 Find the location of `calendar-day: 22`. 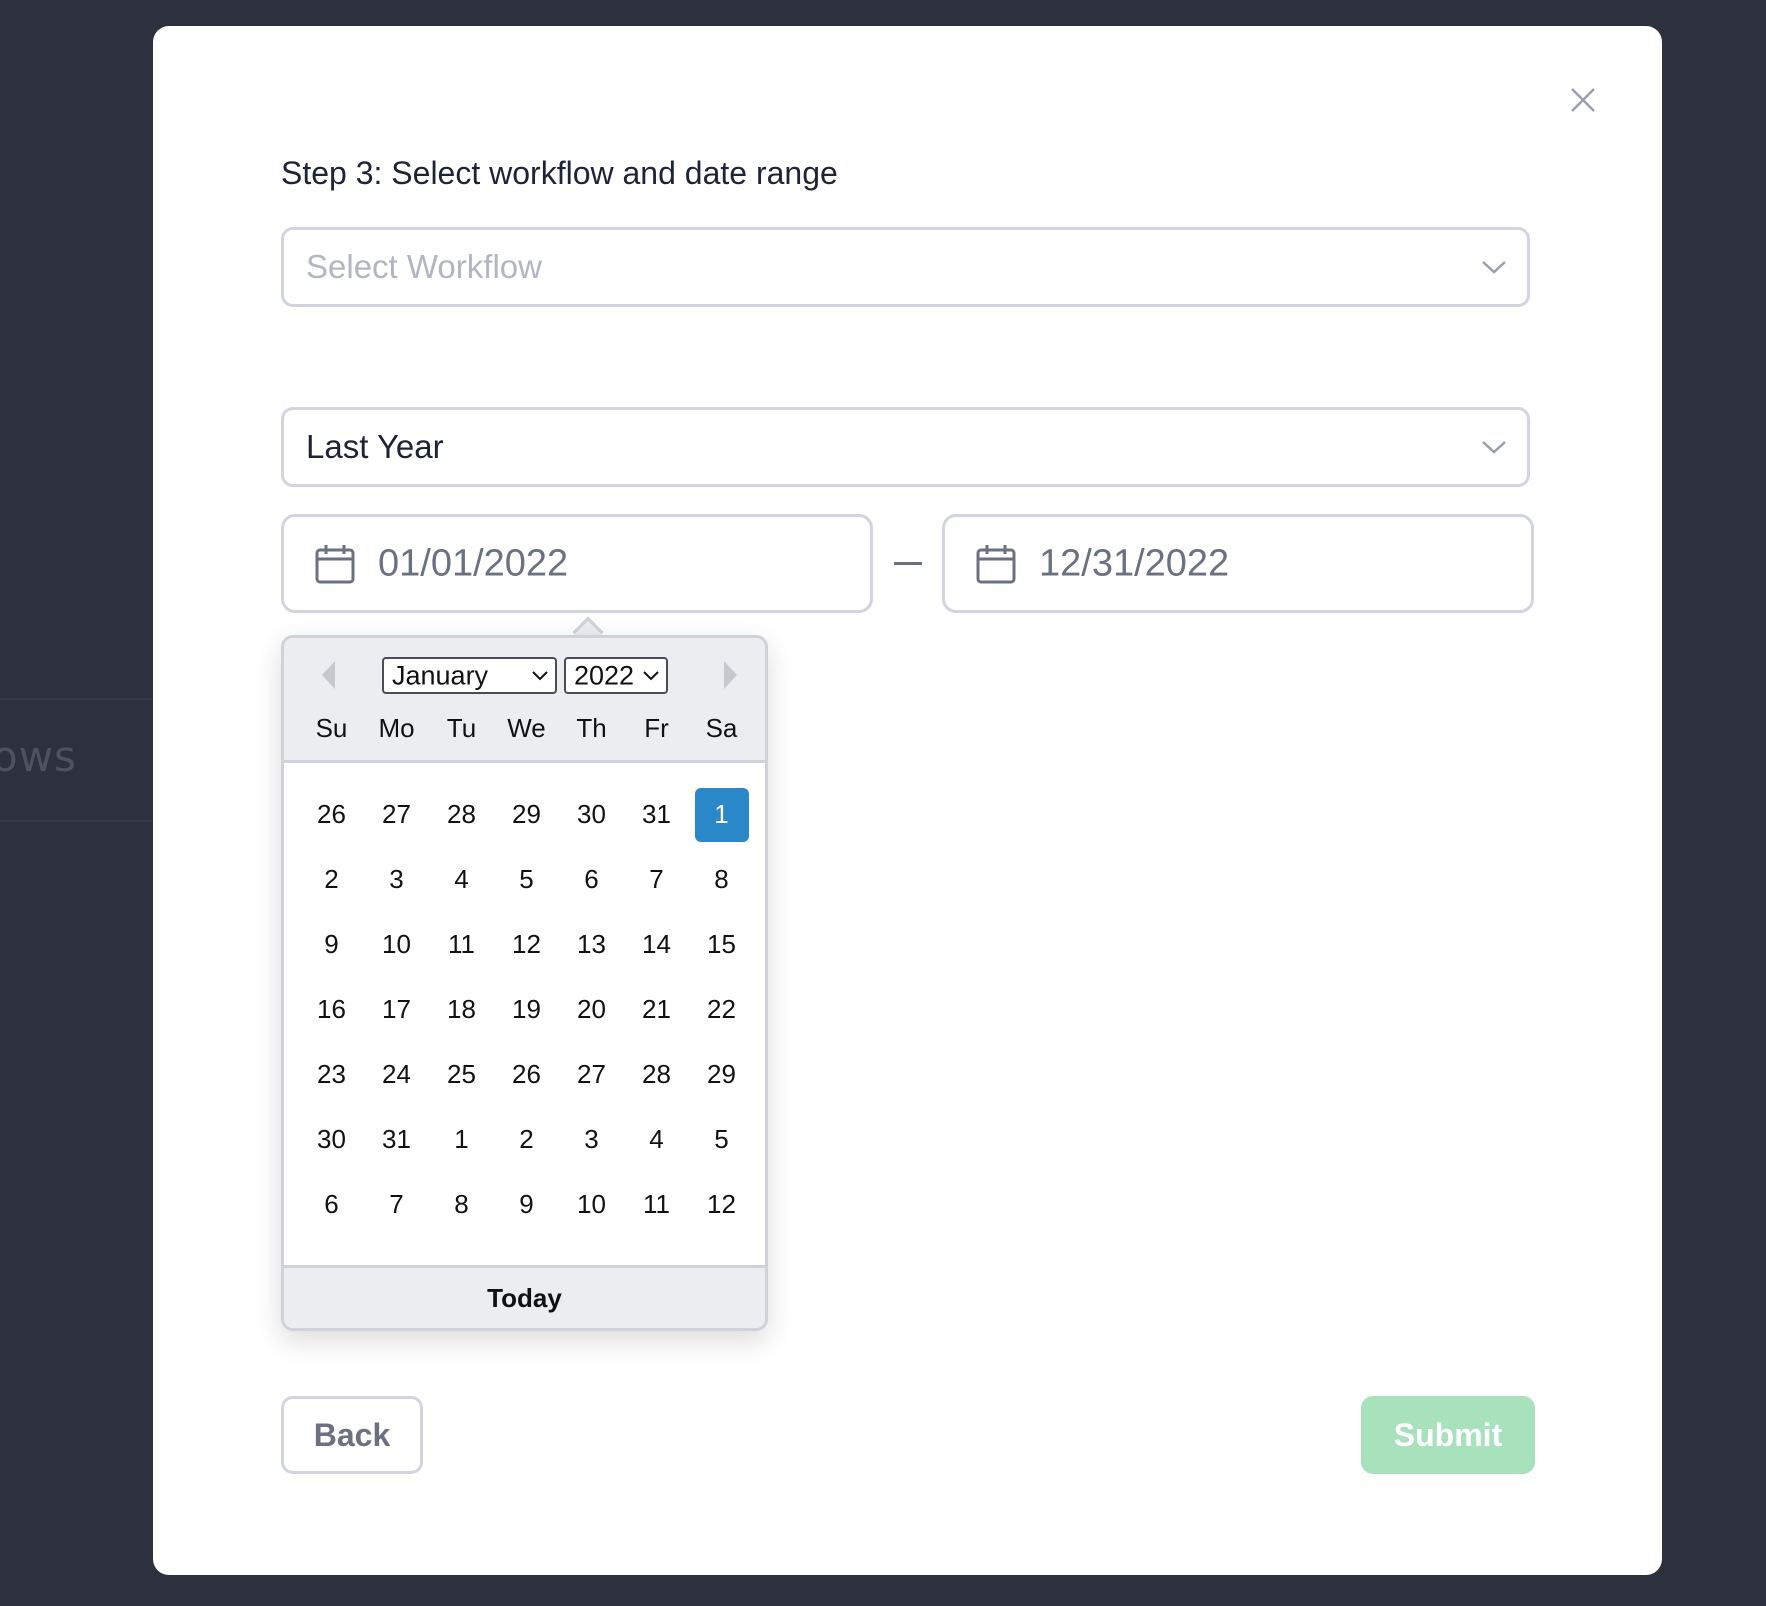

calendar-day: 22 is located at coordinates (721, 1009).